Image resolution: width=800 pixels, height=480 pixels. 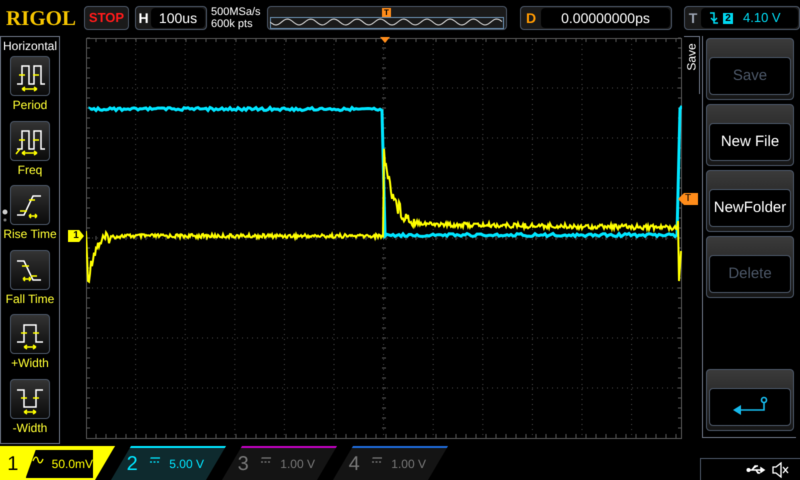 I want to click on brand-logo: RIGOL, so click(x=42, y=18).